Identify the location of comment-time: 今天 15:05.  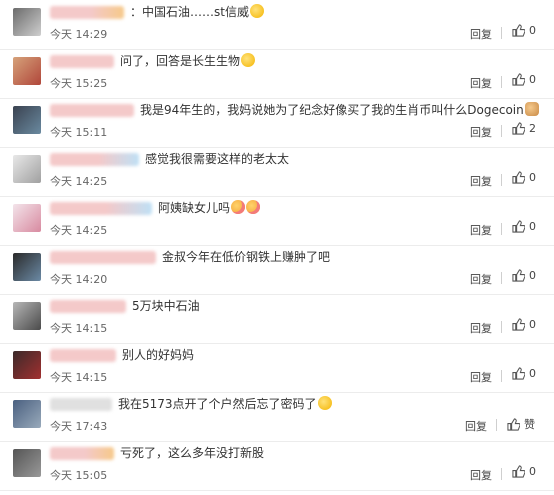
(79, 475).